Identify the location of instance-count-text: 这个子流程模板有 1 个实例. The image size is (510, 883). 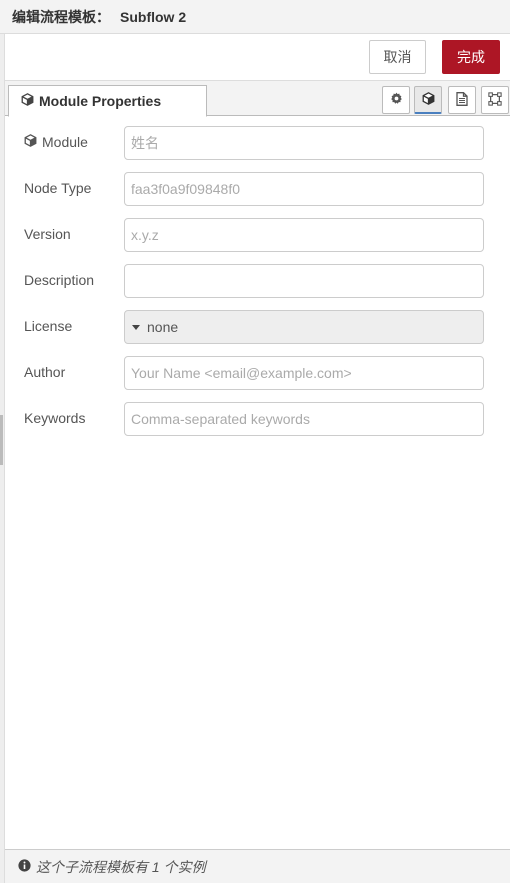
(121, 866).